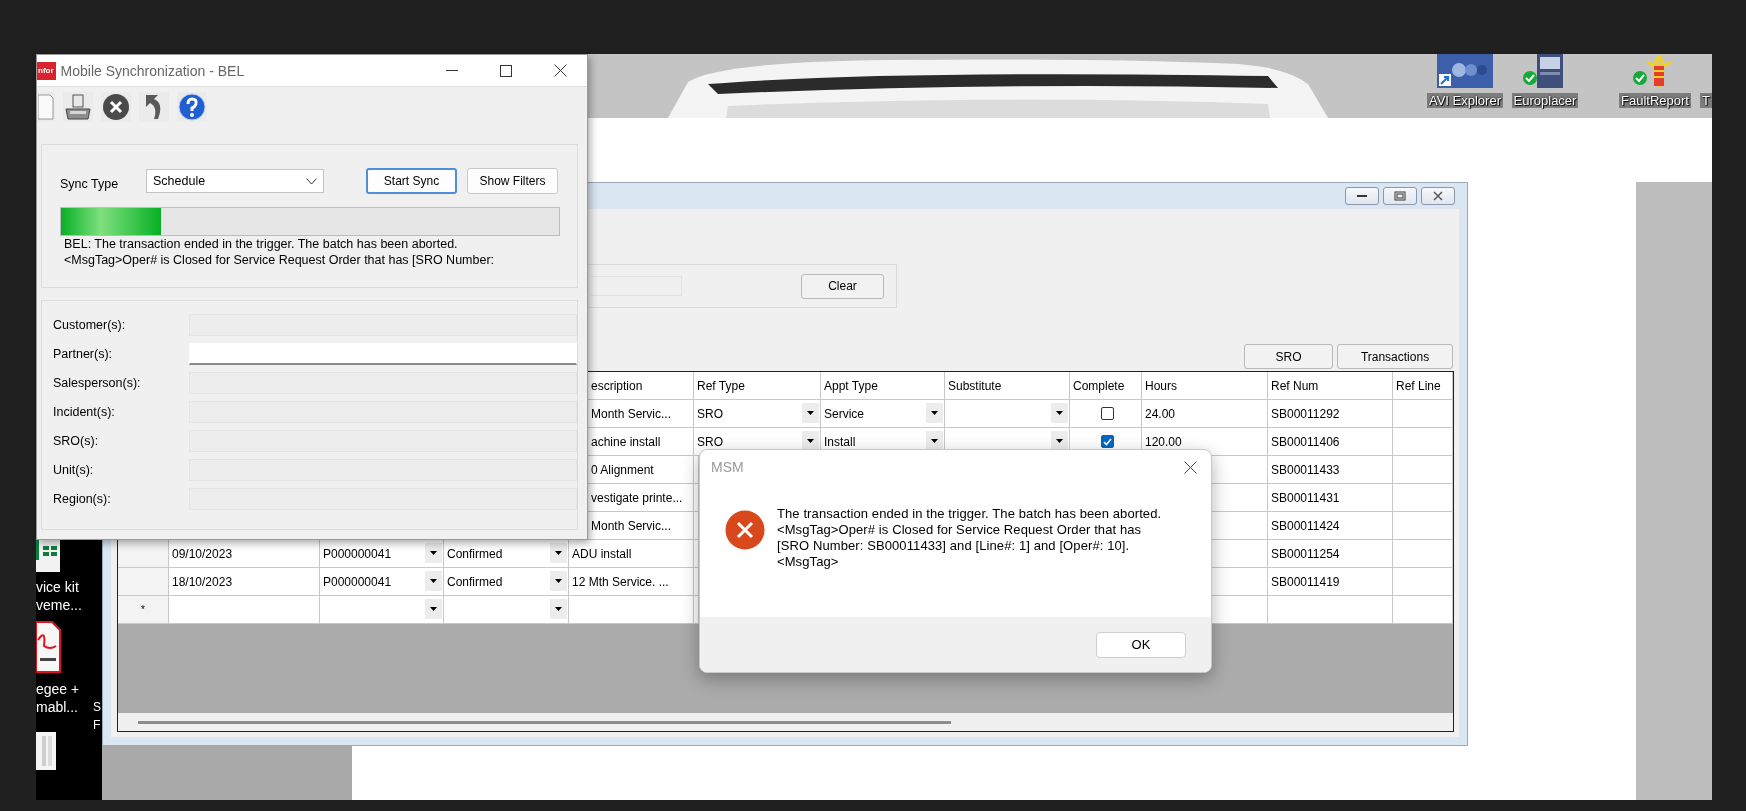  Describe the element at coordinates (116, 107) in the screenshot. I see `cancel-icon` at that location.